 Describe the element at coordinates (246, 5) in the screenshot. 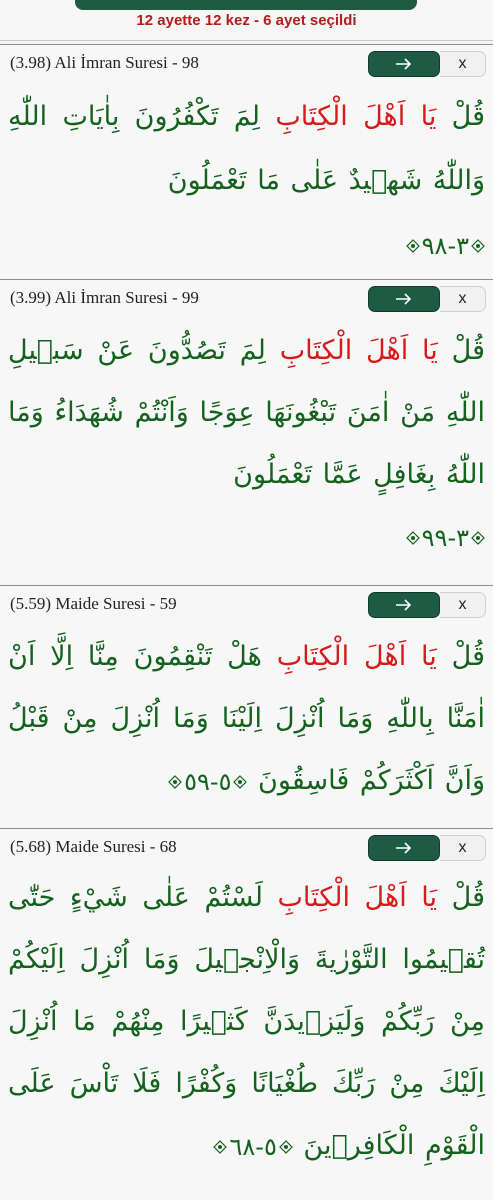

I see `search-panel-bar` at that location.